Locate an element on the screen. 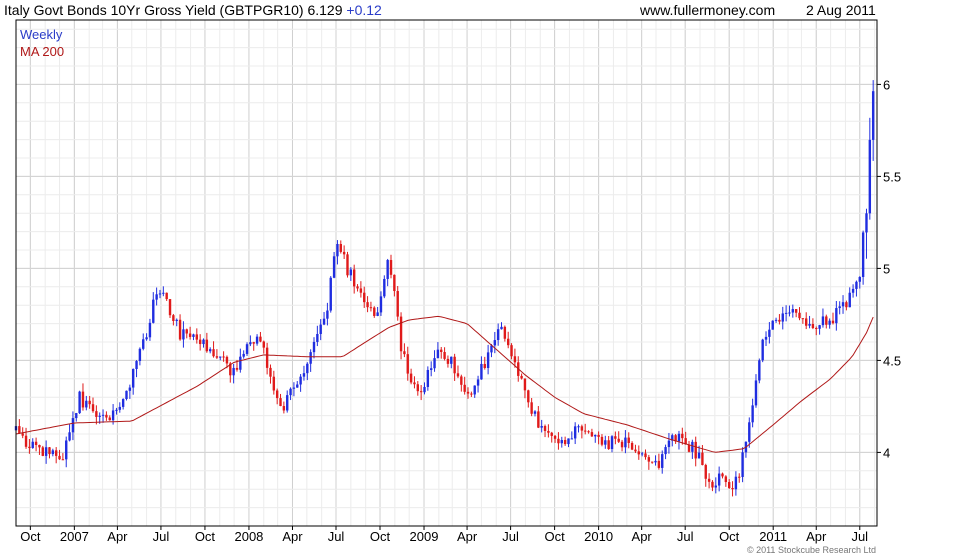 This screenshot has height=560, width=960. legend-weekly: Weekly is located at coordinates (41, 34).